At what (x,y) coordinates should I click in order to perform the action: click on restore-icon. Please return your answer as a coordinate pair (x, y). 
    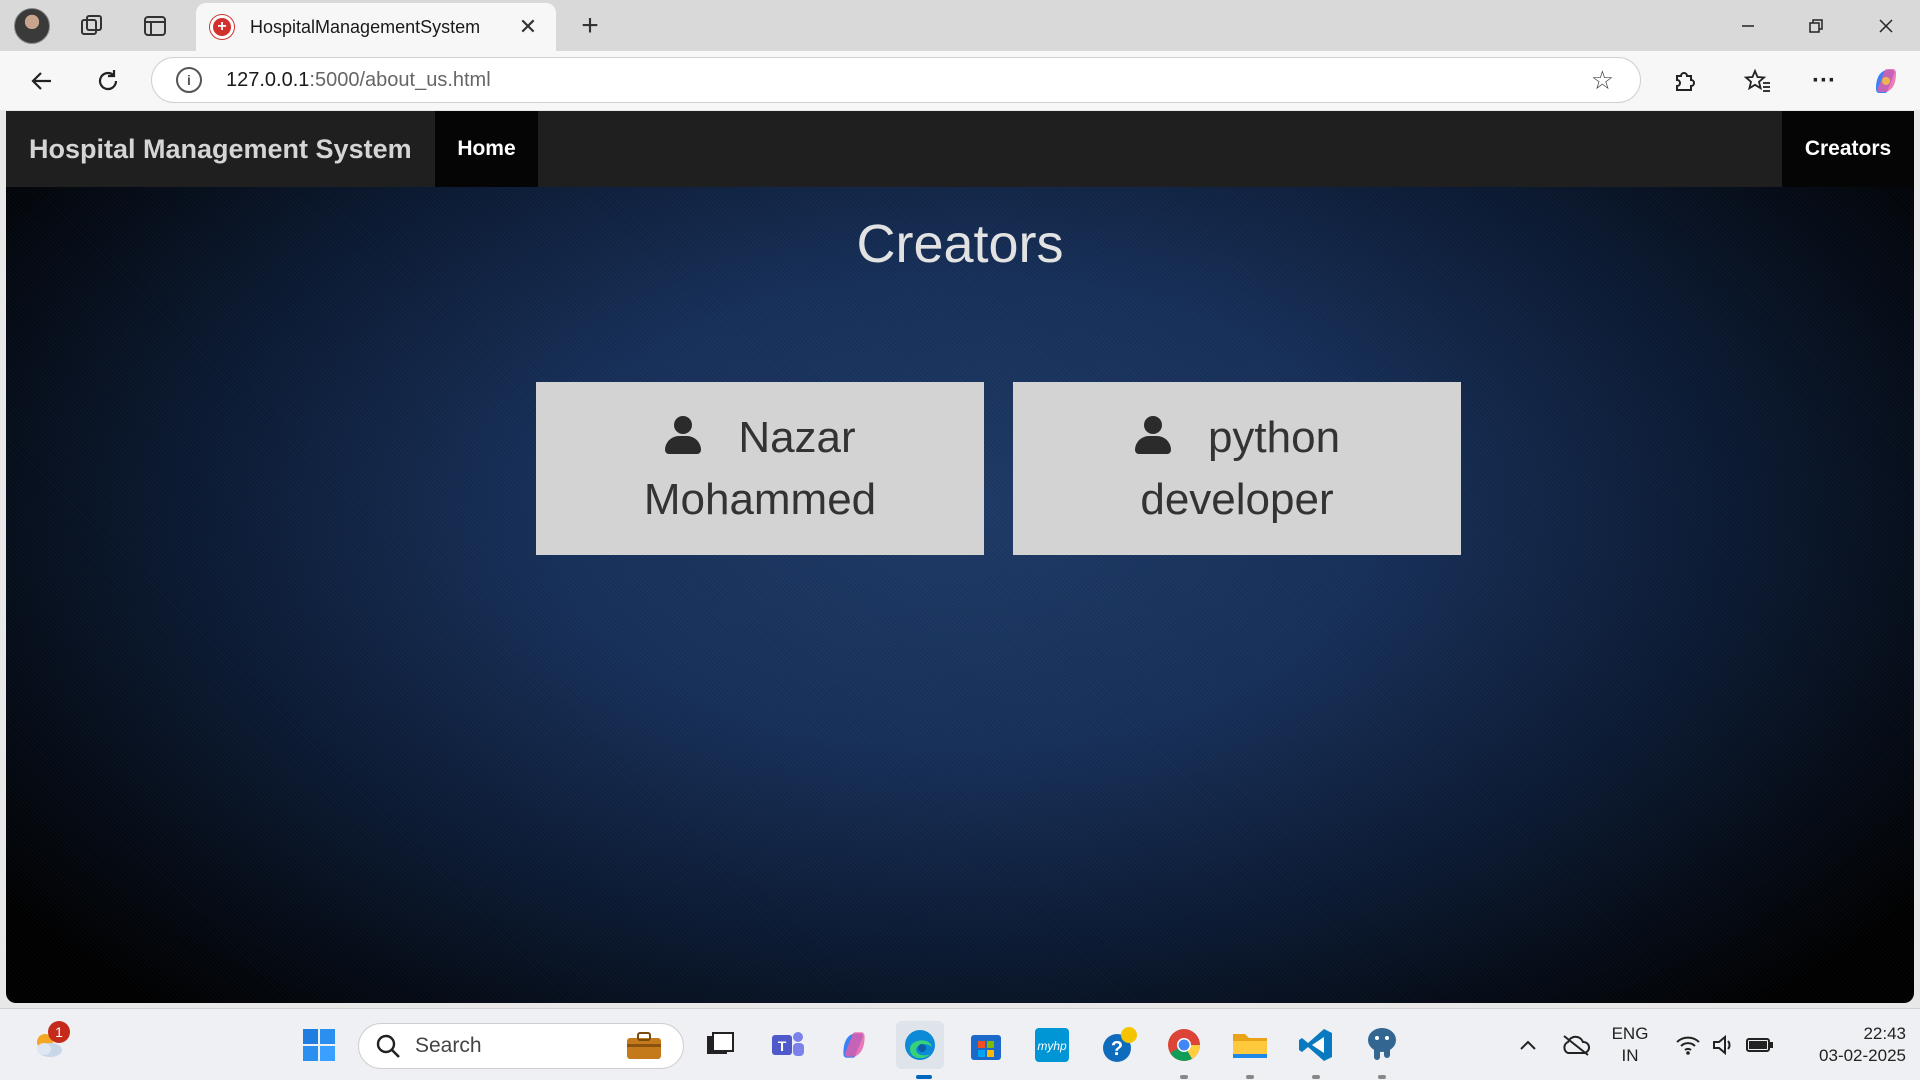
    Looking at the image, I should click on (1816, 25).